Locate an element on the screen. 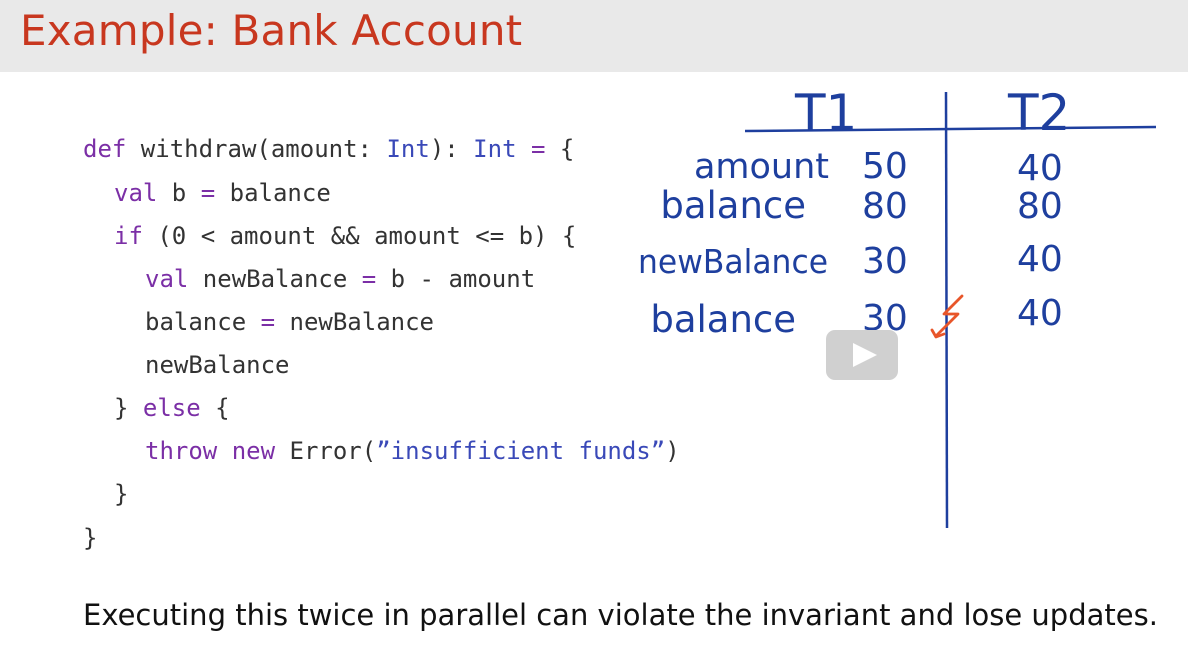  column-header-t1: T1 is located at coordinates (825, 113).